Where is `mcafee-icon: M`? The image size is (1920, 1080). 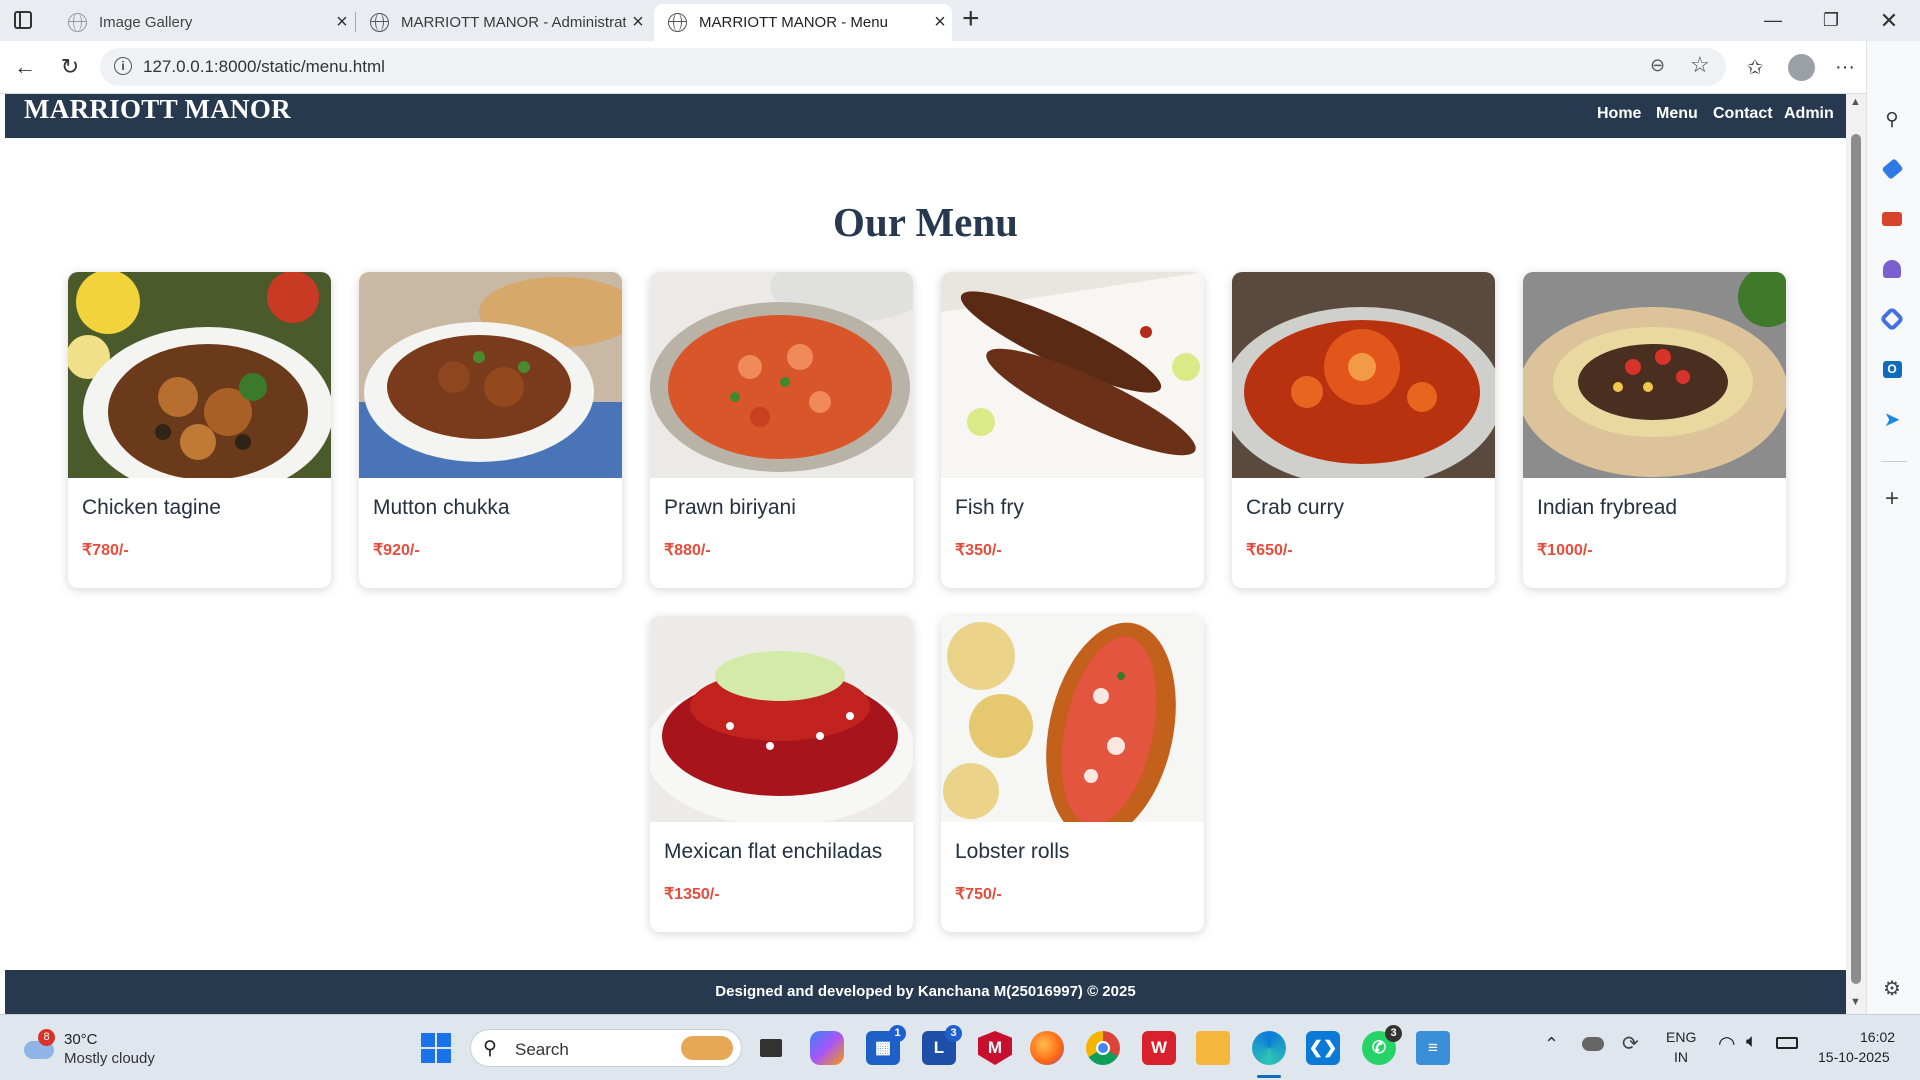 mcafee-icon: M is located at coordinates (995, 1048).